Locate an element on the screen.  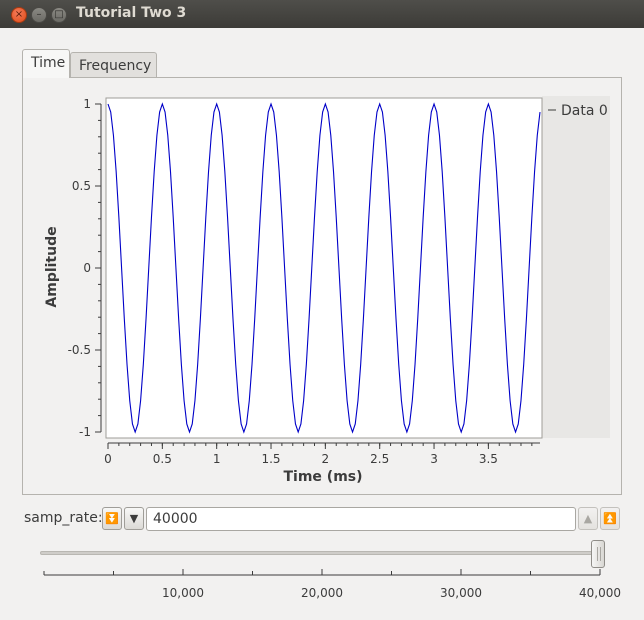
window-title: Tutorial Two 3 is located at coordinates (131, 13).